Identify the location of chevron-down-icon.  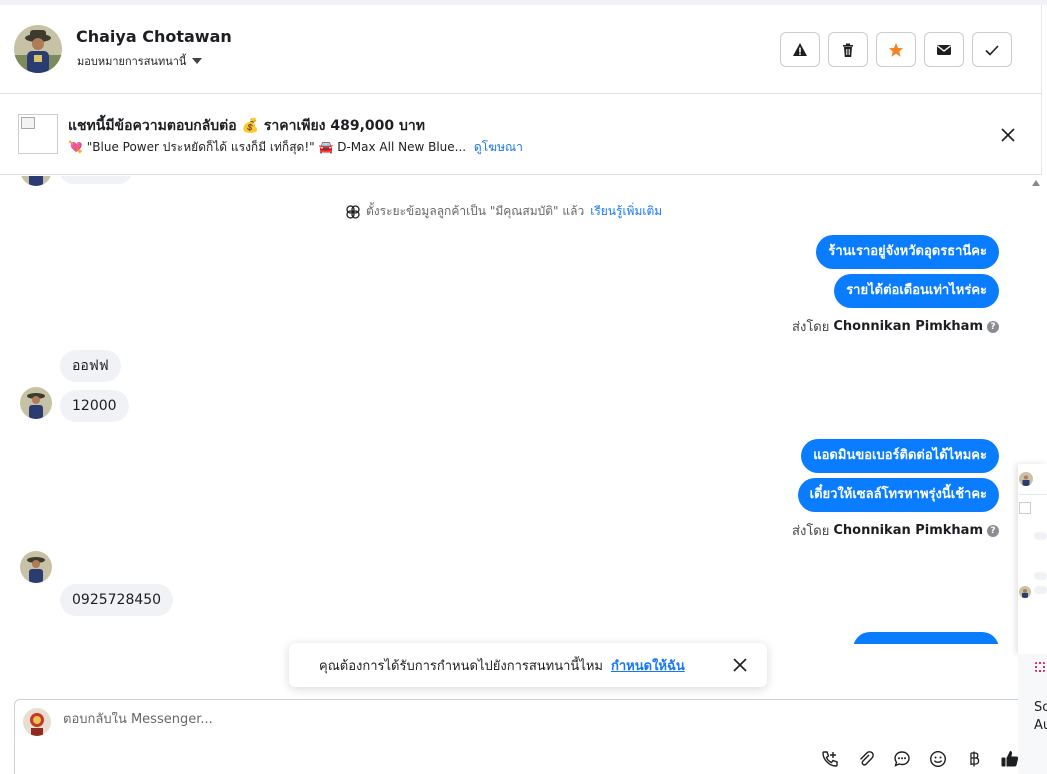
(197, 61).